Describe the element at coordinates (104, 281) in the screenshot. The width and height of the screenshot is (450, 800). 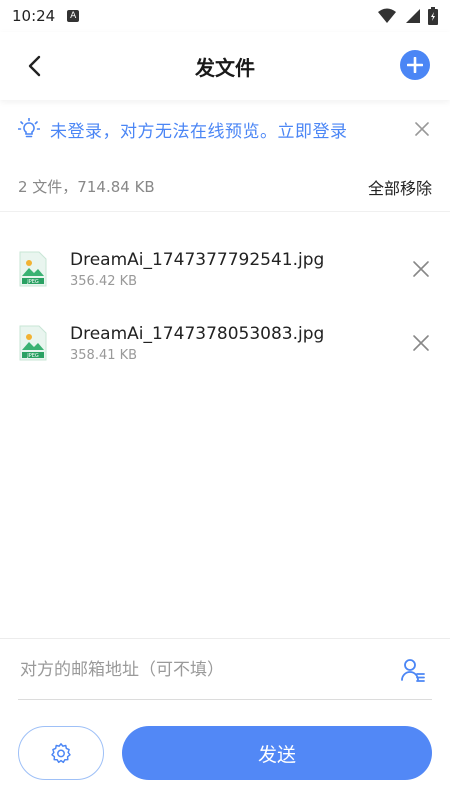
I see `file-size: 356.42 KB` at that location.